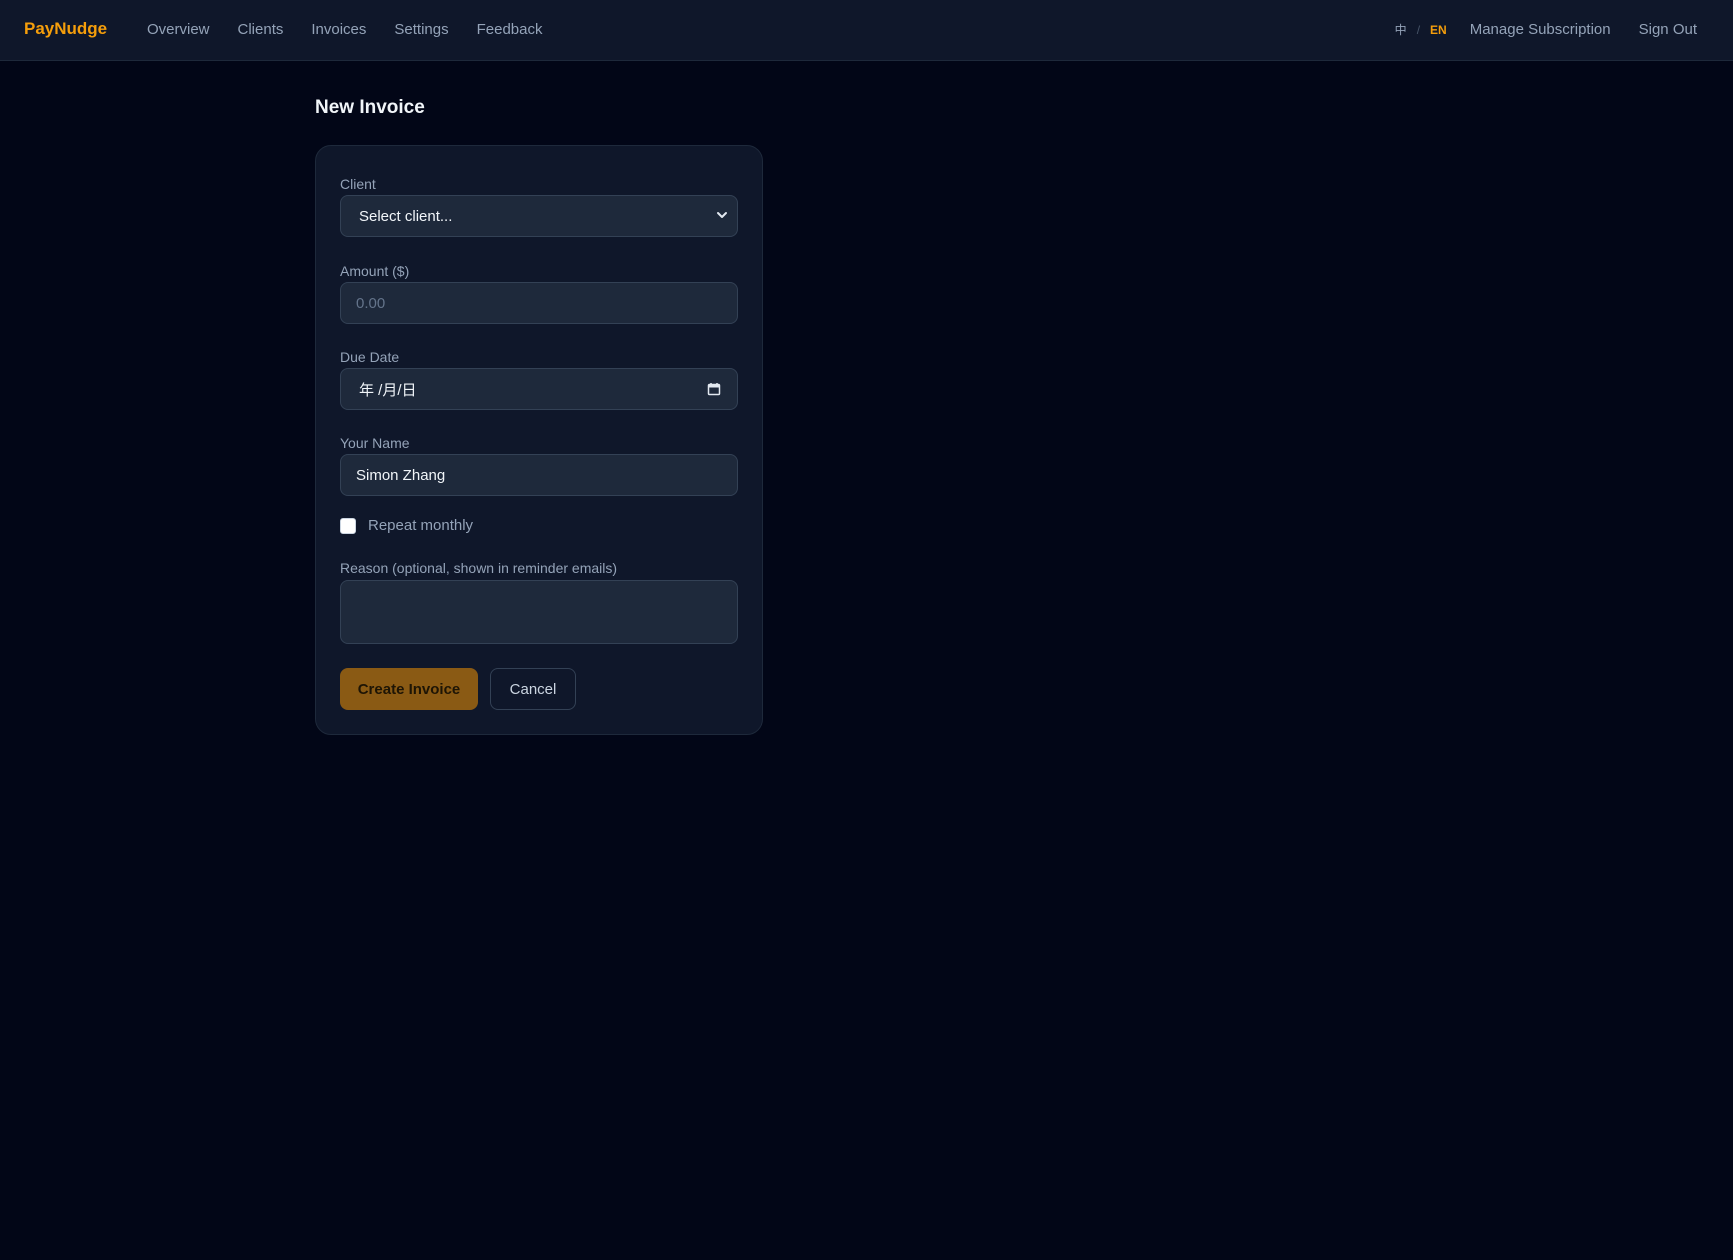 This screenshot has height=1260, width=1733. Describe the element at coordinates (371, 303) in the screenshot. I see `amount-placeholder: 0.00` at that location.